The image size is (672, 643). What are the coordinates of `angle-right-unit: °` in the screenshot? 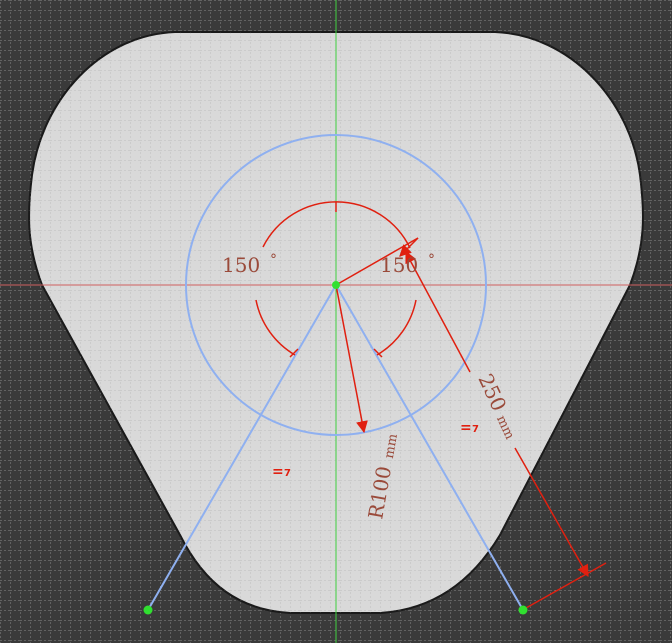 It's located at (431, 260).